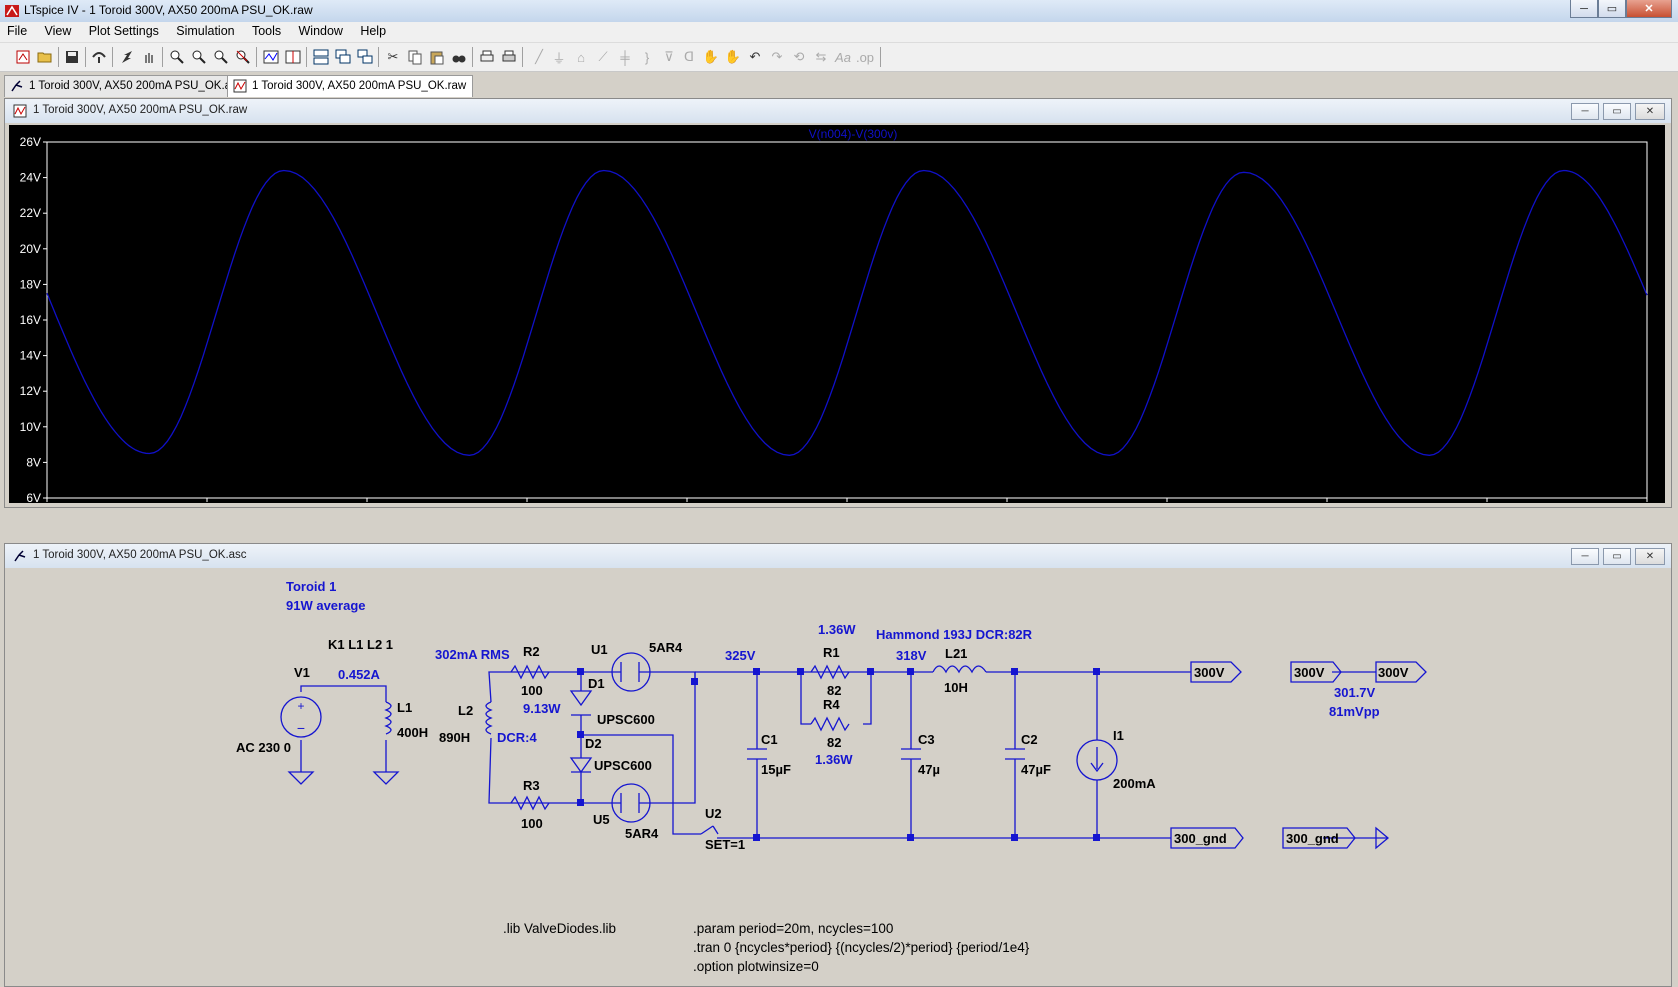 This screenshot has width=1678, height=987. I want to click on net-300v-label-1: 300V, so click(1209, 672).